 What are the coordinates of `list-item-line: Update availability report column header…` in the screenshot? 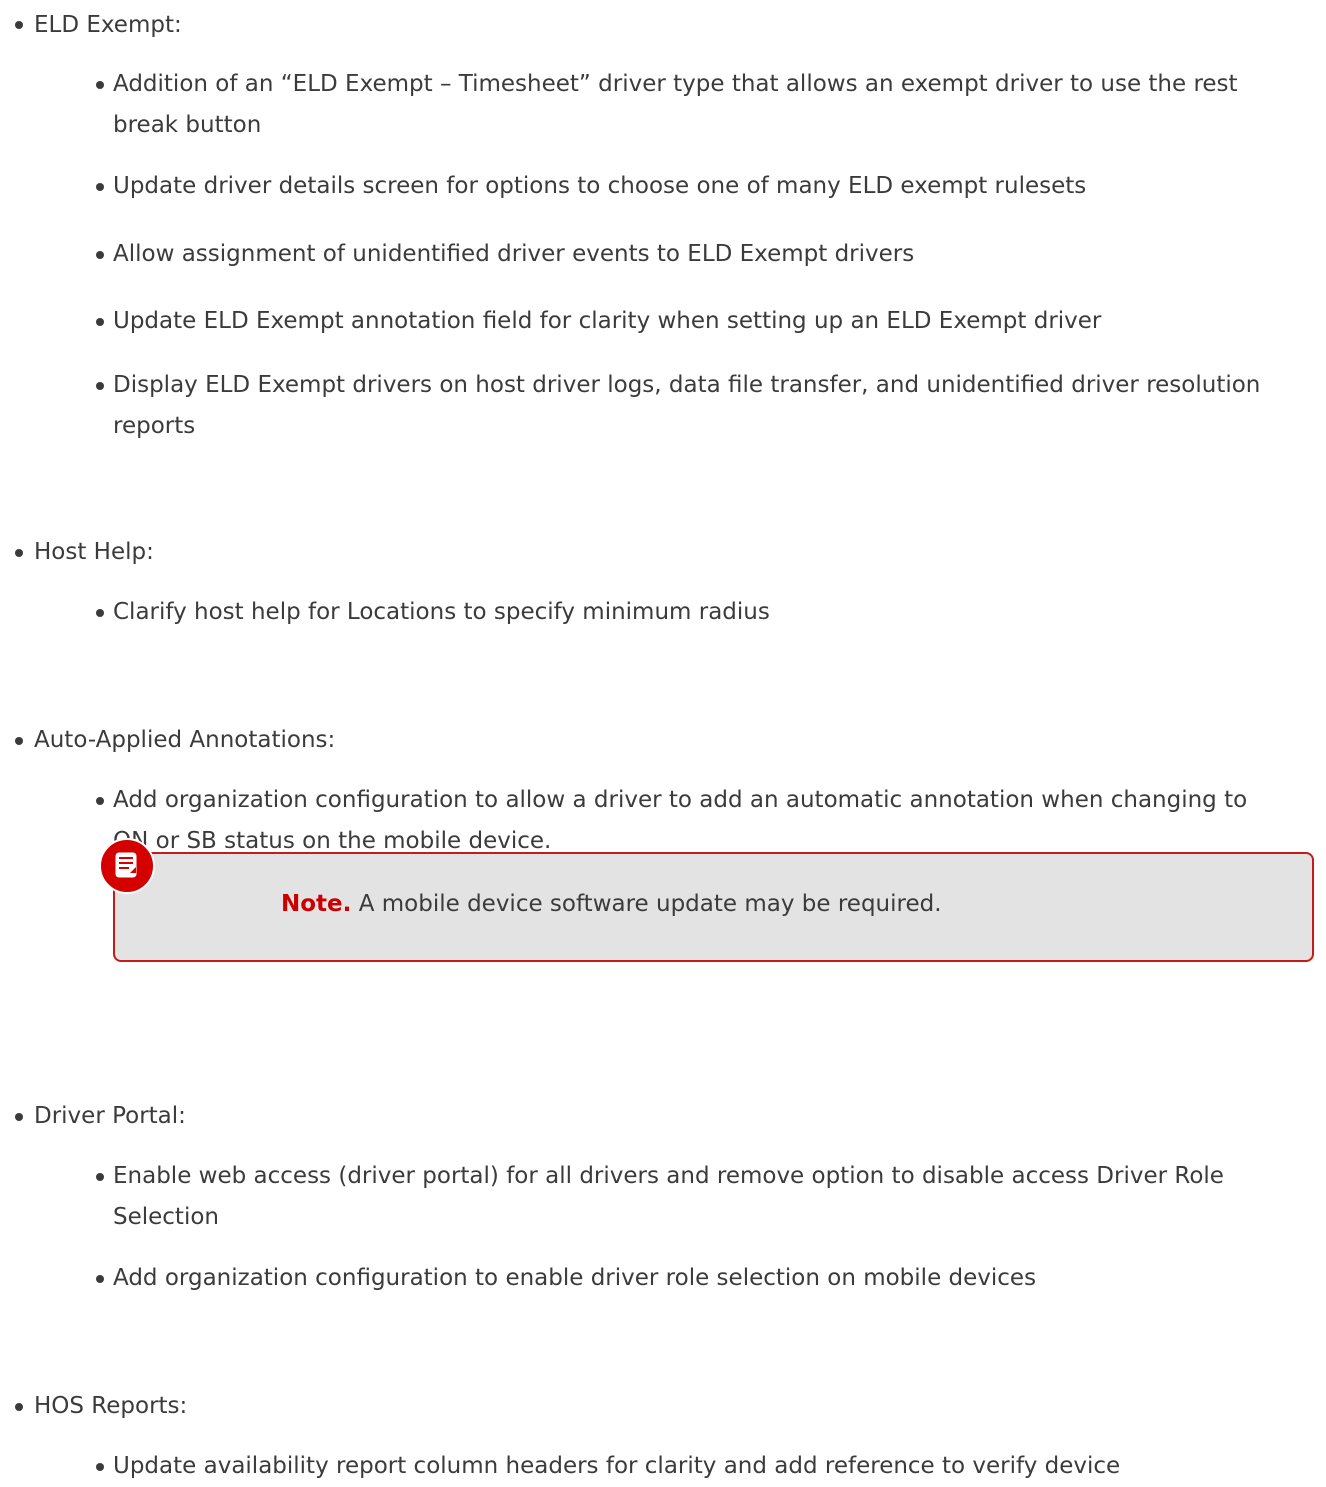 It's located at (617, 1466).